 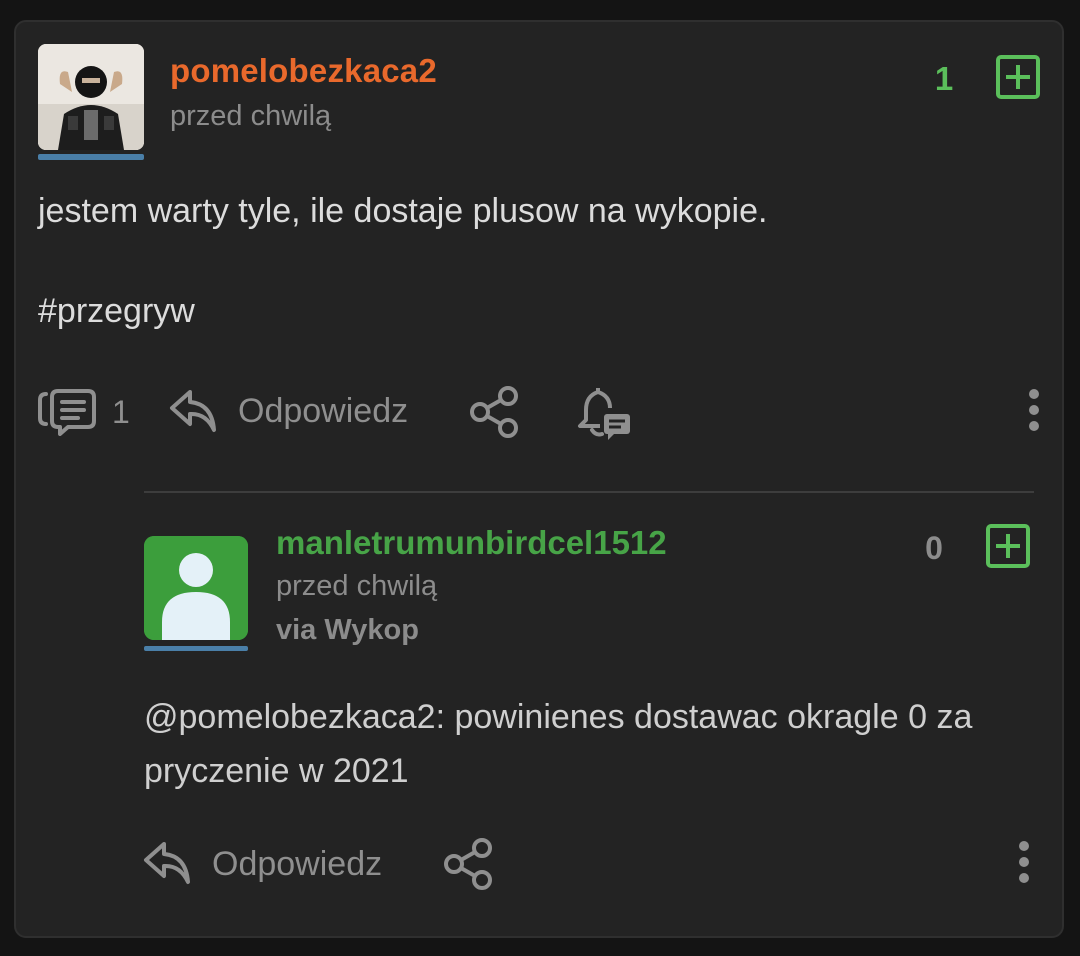 I want to click on comments-button, so click(x=68, y=412).